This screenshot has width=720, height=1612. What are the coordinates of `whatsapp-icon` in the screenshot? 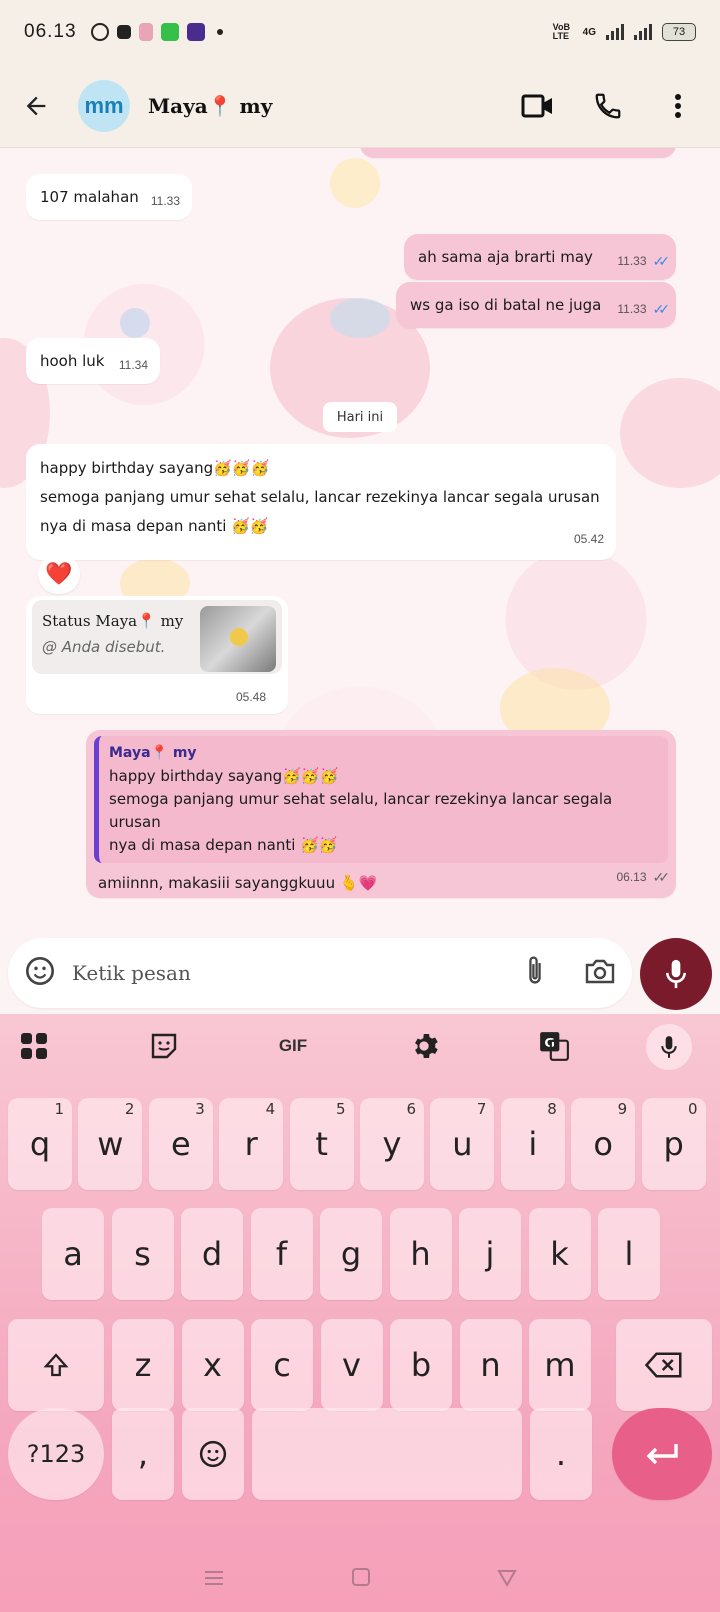 It's located at (99, 32).